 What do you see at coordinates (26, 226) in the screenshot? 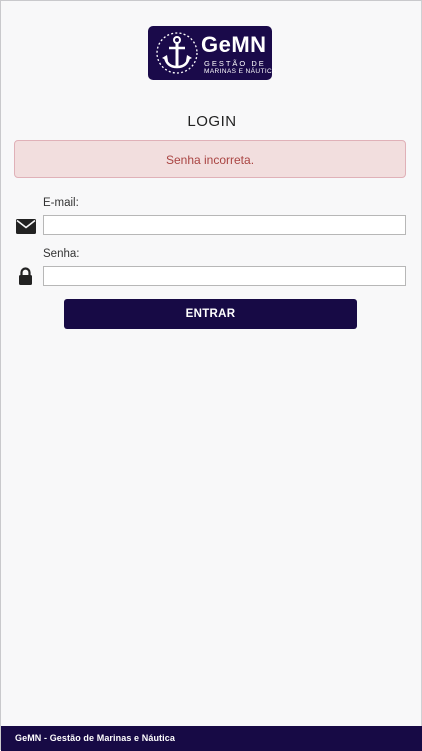
I see `envelope-icon` at bounding box center [26, 226].